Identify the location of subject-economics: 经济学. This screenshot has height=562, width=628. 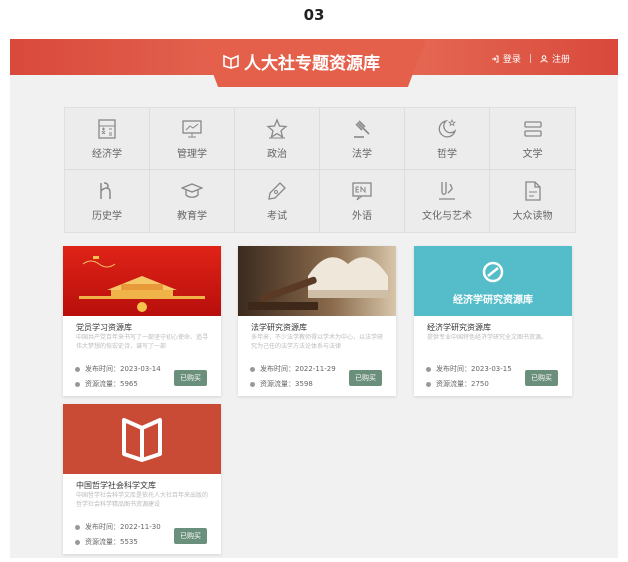
(107, 139).